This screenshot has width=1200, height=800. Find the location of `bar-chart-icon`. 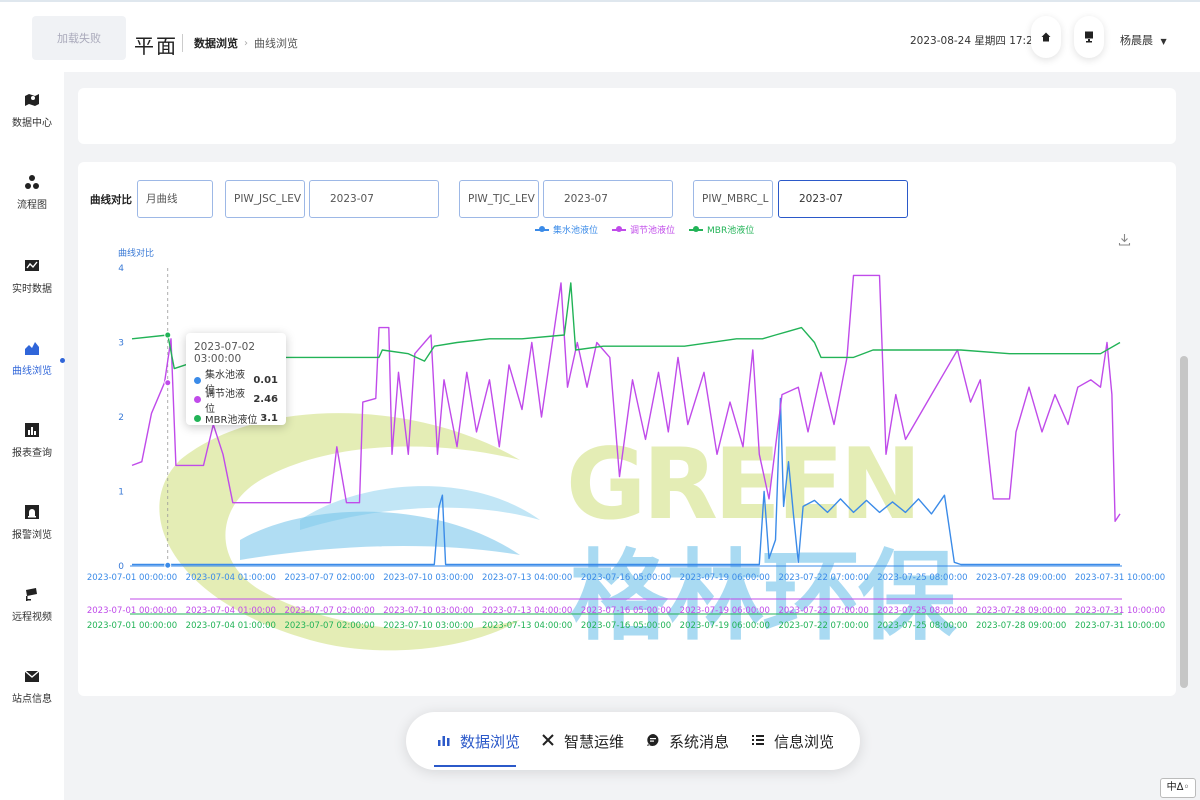

bar-chart-icon is located at coordinates (444, 742).